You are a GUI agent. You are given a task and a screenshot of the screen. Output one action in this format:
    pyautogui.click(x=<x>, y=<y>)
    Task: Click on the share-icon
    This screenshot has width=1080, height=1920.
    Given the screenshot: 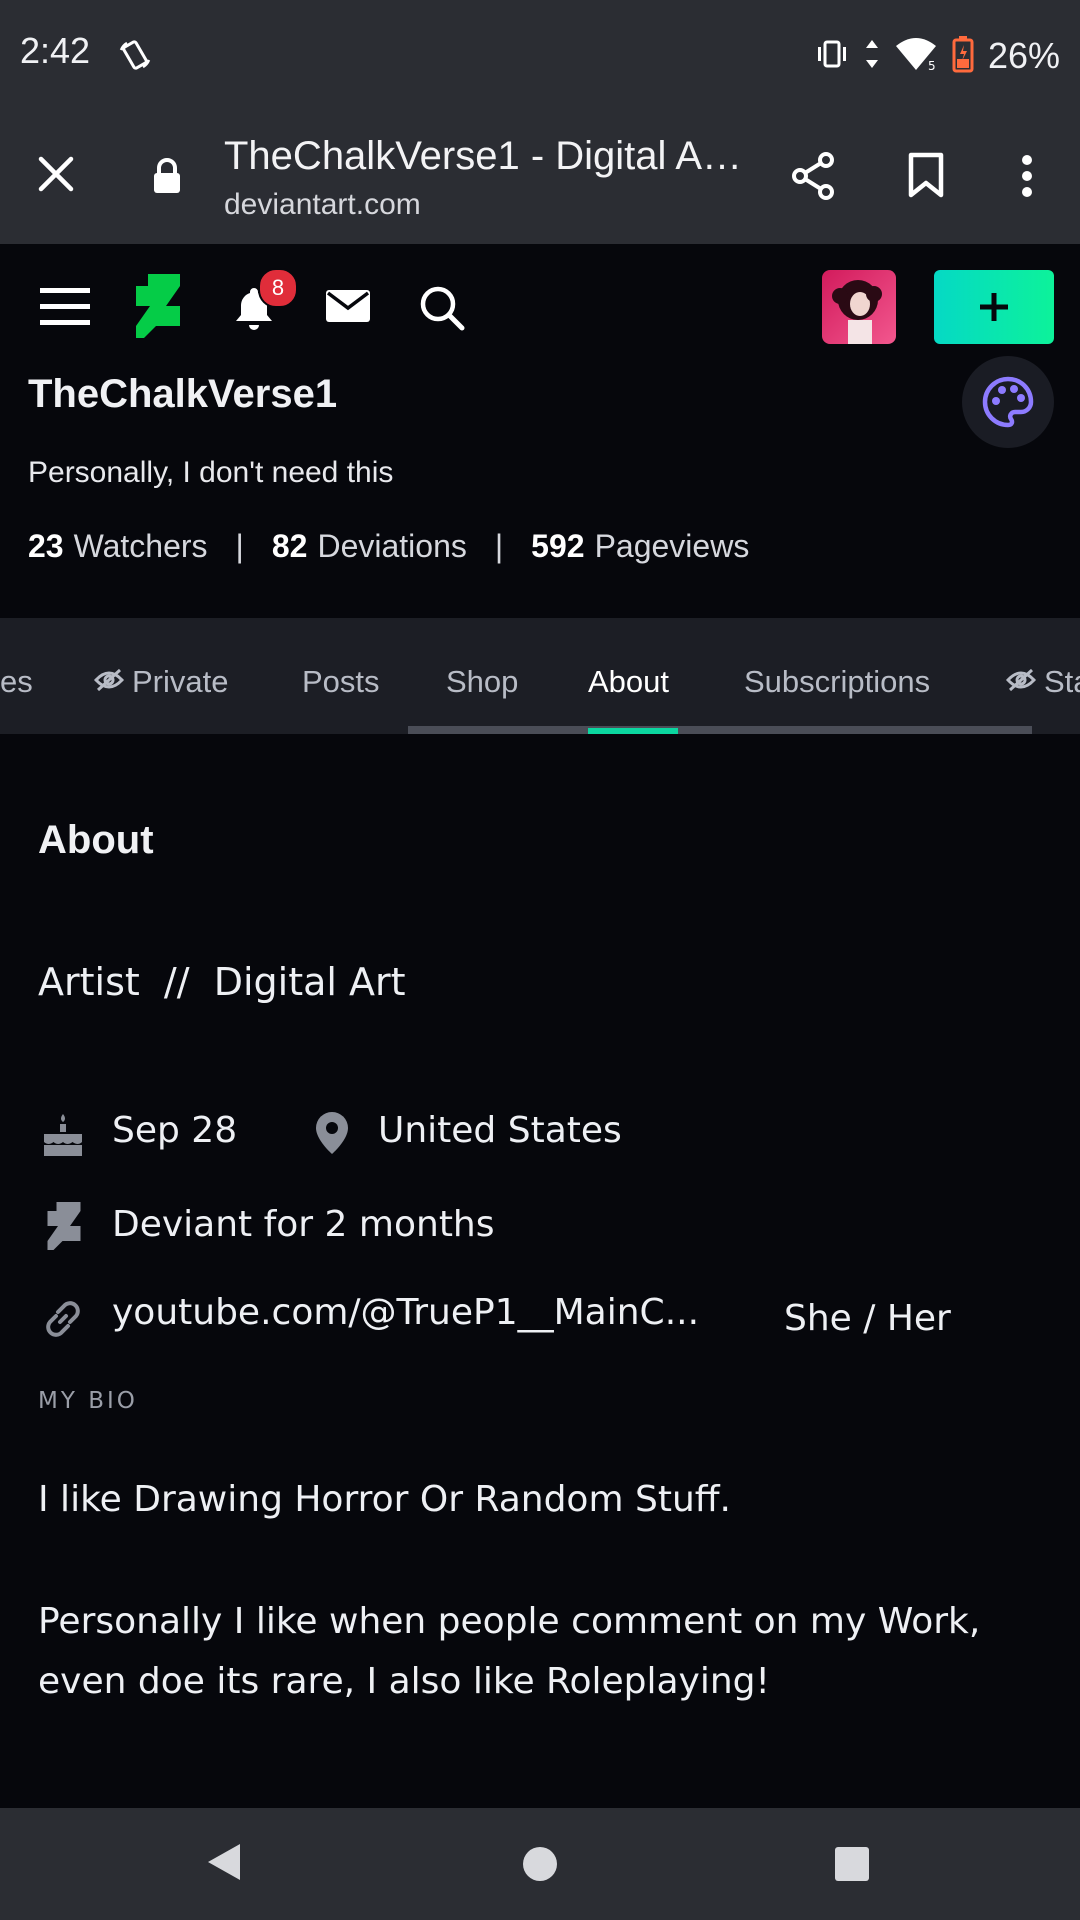 What is the action you would take?
    pyautogui.click(x=814, y=178)
    